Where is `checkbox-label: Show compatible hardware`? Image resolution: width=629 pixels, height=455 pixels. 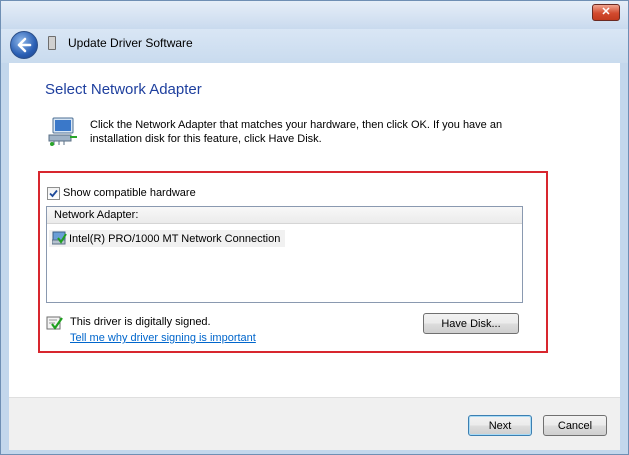
checkbox-label: Show compatible hardware is located at coordinates (129, 193).